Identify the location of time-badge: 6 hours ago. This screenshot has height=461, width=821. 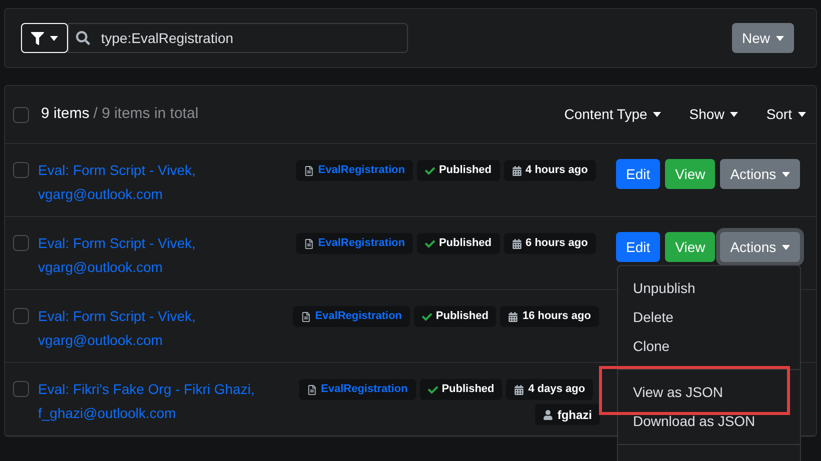
(550, 243).